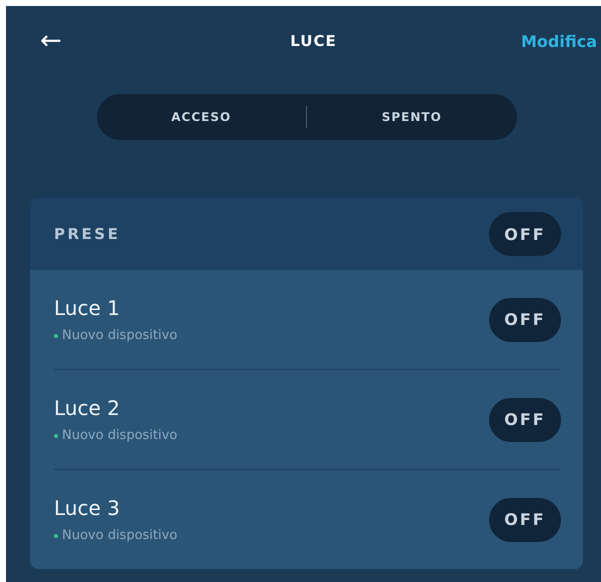  I want to click on back-button: ←, so click(105, 41).